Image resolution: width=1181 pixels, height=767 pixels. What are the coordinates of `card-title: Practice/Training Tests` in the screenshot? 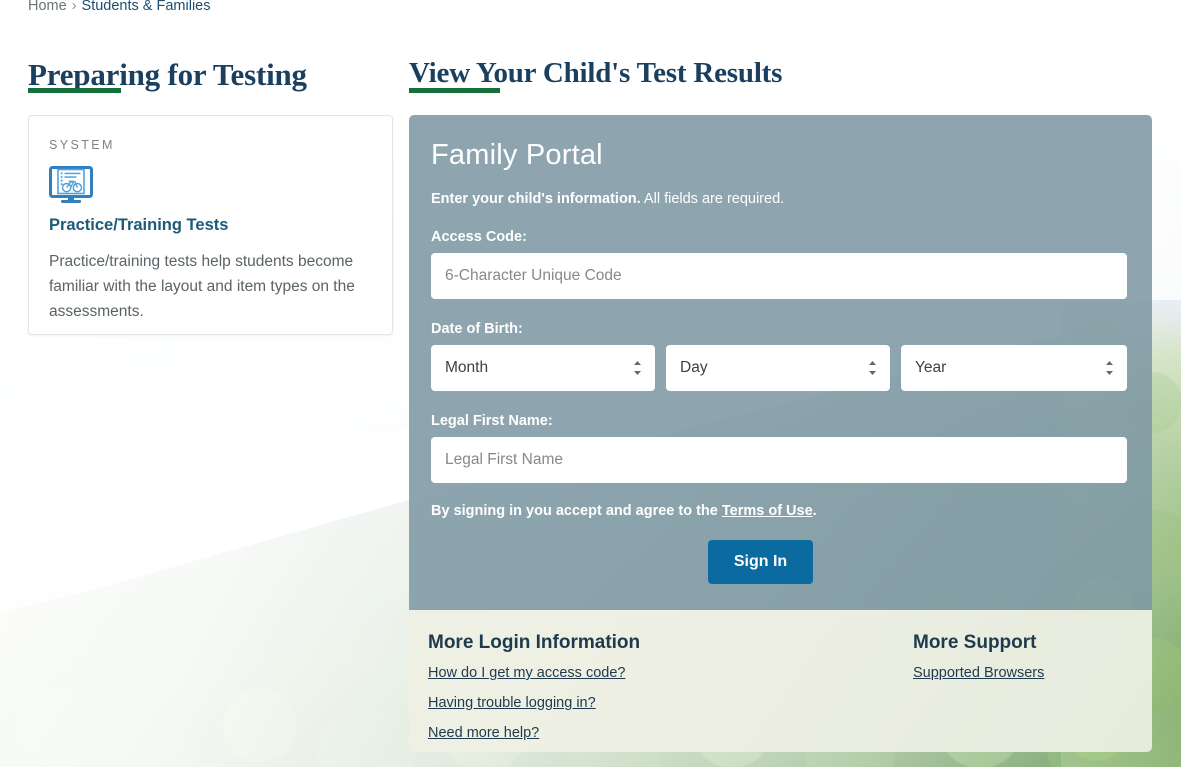 It's located at (139, 225).